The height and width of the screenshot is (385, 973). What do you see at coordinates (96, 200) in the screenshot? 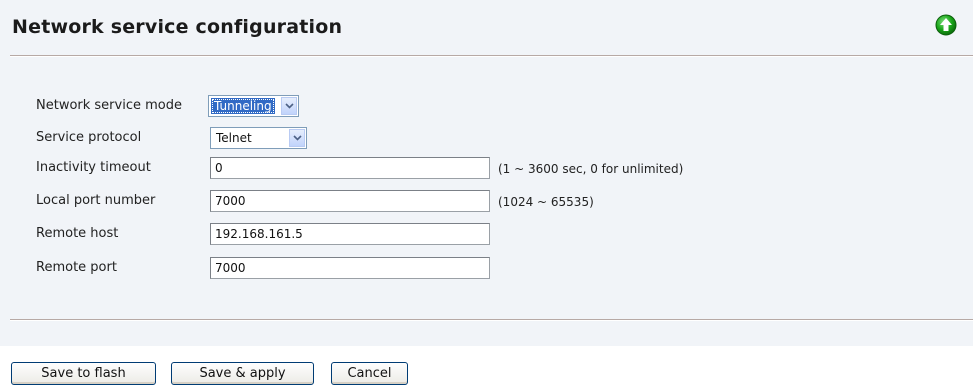
I see `local-port-label: Local port number` at bounding box center [96, 200].